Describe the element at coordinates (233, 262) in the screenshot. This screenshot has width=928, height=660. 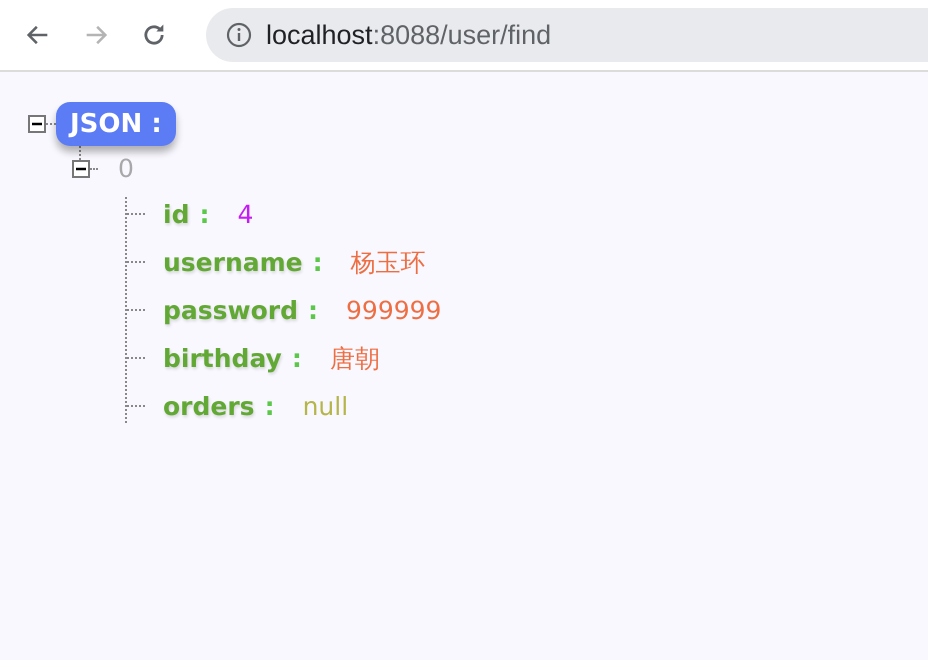
I see `field-key: username` at that location.